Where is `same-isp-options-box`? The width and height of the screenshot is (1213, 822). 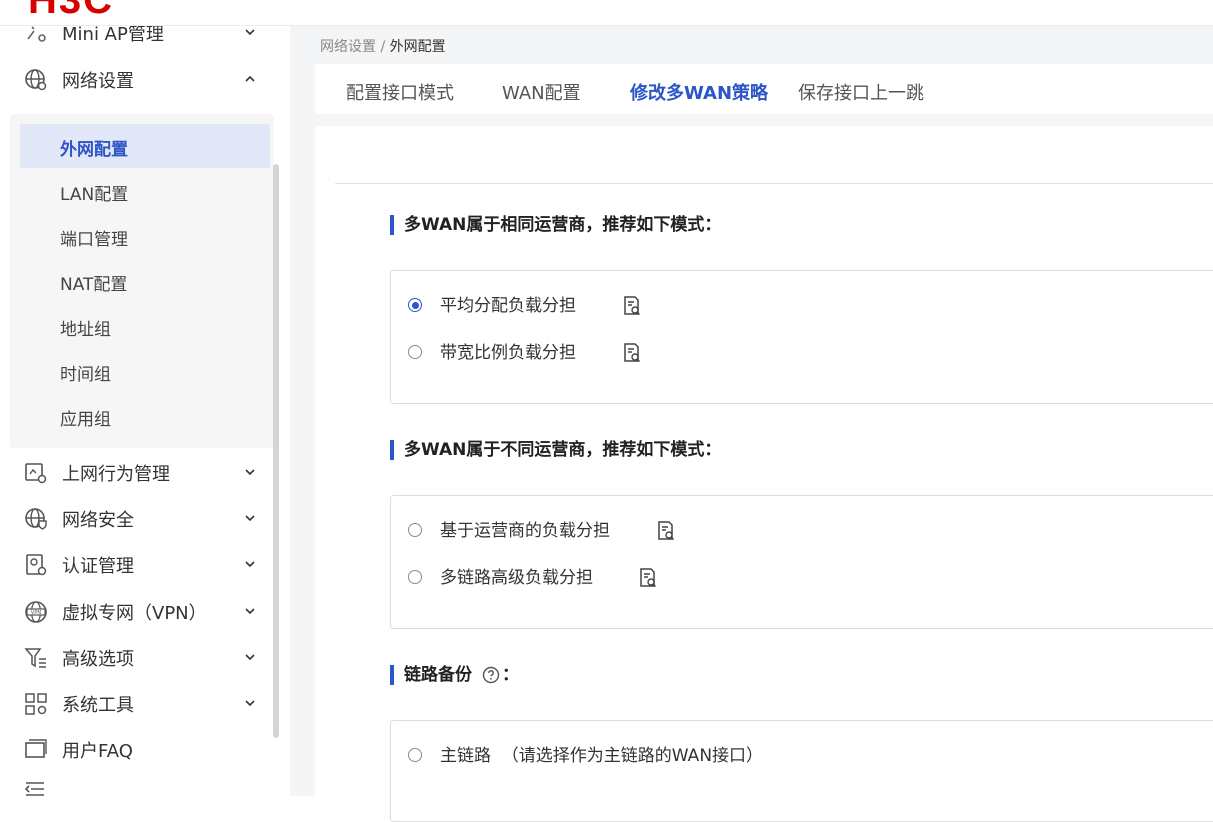
same-isp-options-box is located at coordinates (801, 337).